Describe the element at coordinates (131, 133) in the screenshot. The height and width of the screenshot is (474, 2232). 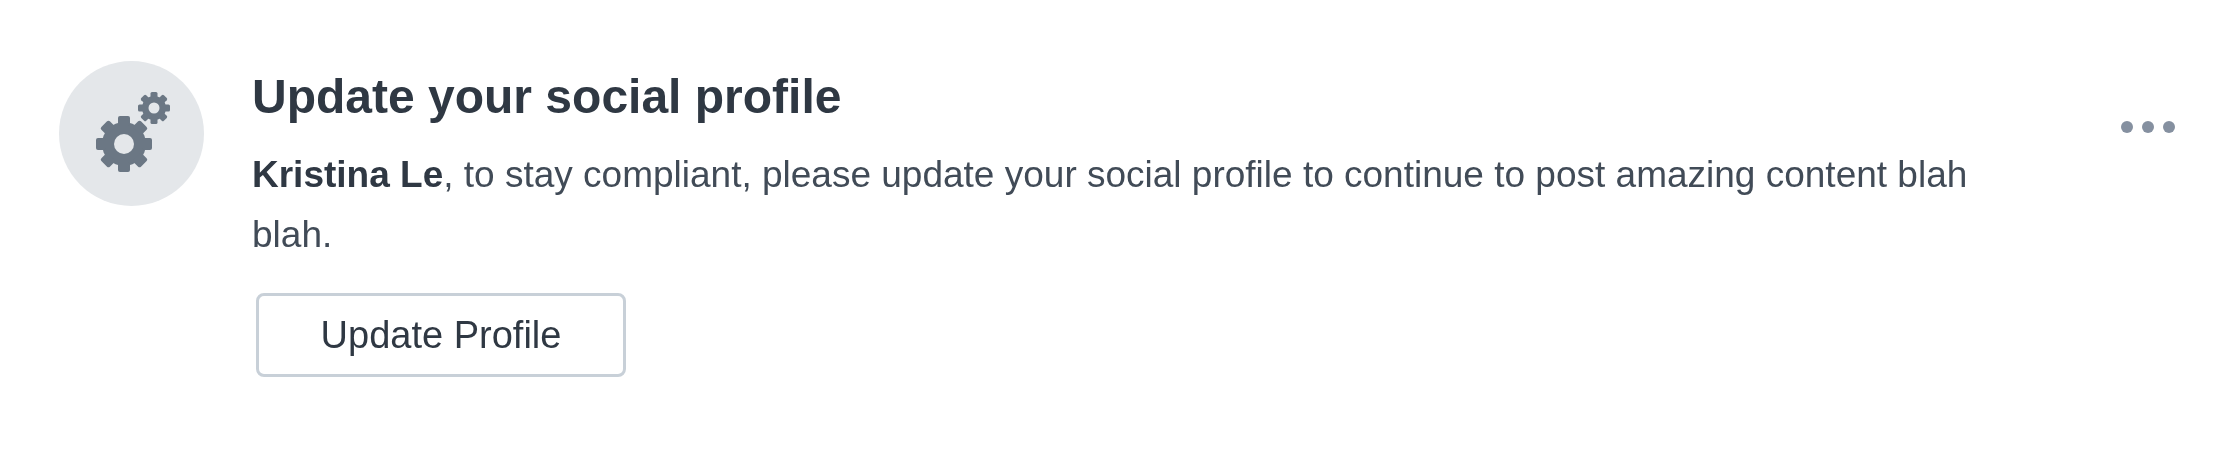
I see `gears-icon` at that location.